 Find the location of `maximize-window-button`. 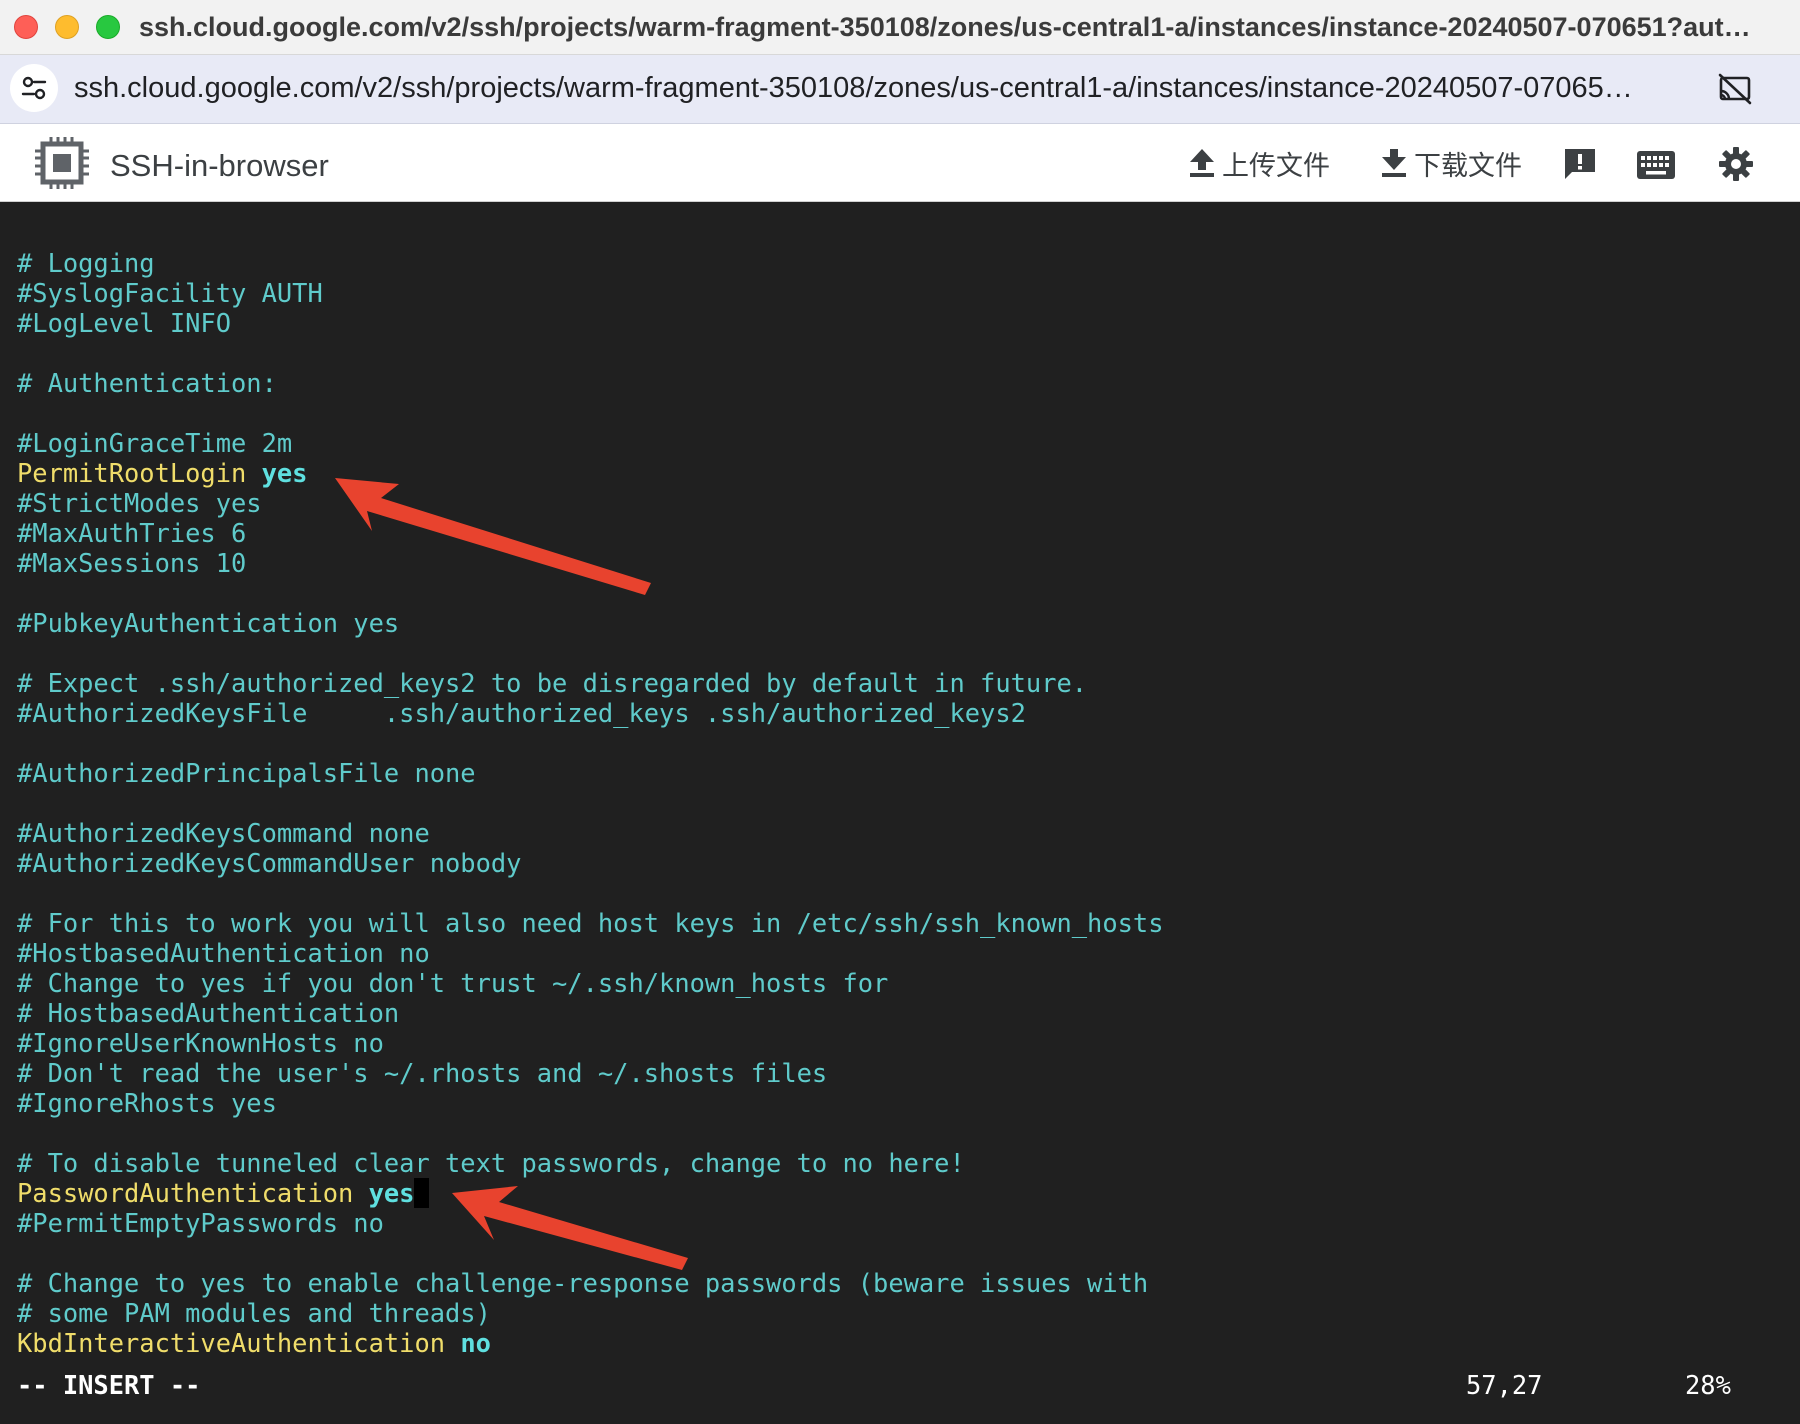

maximize-window-button is located at coordinates (108, 27).